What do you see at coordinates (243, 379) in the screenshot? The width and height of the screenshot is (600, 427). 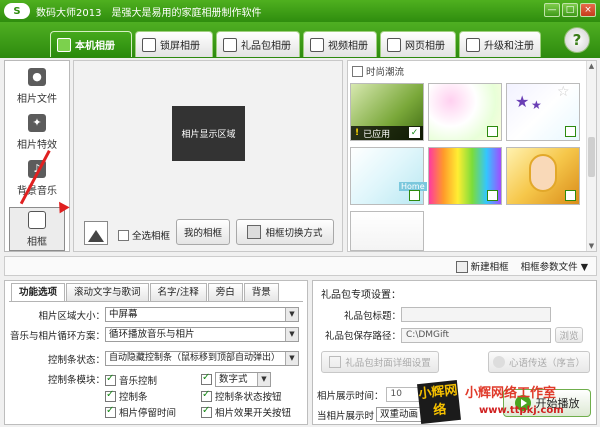 I see `digital-style-select: 数字式` at bounding box center [243, 379].